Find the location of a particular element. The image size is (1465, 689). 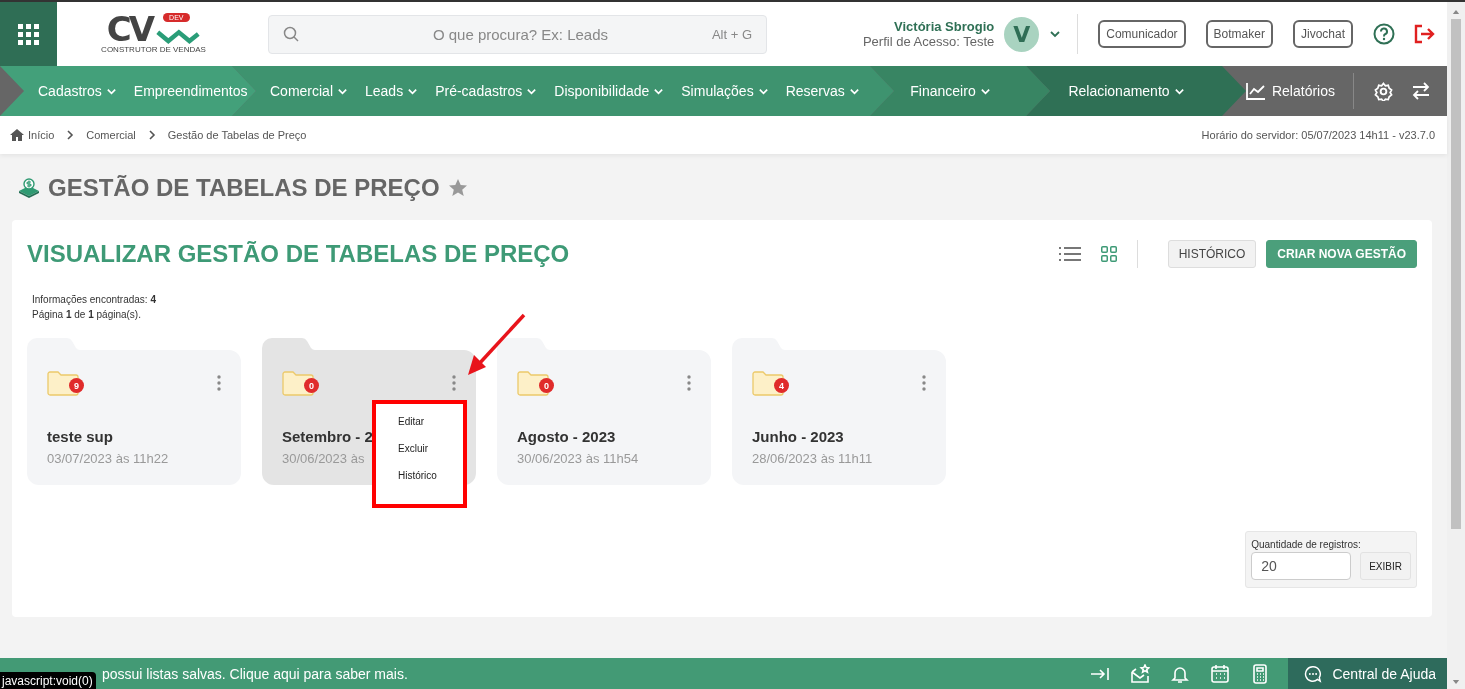

breadcrumb-link: Início is located at coordinates (32, 135).